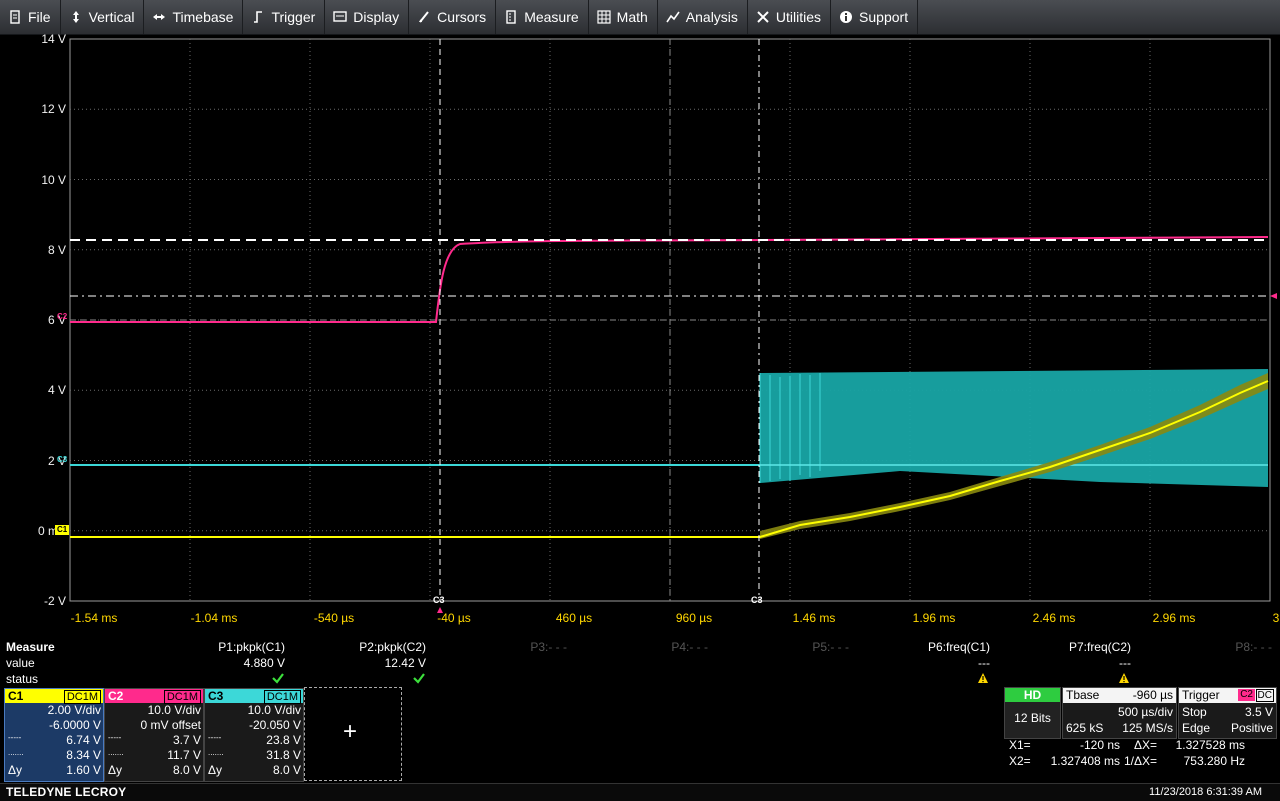  I want to click on trigger-type: Edge, so click(1196, 728).